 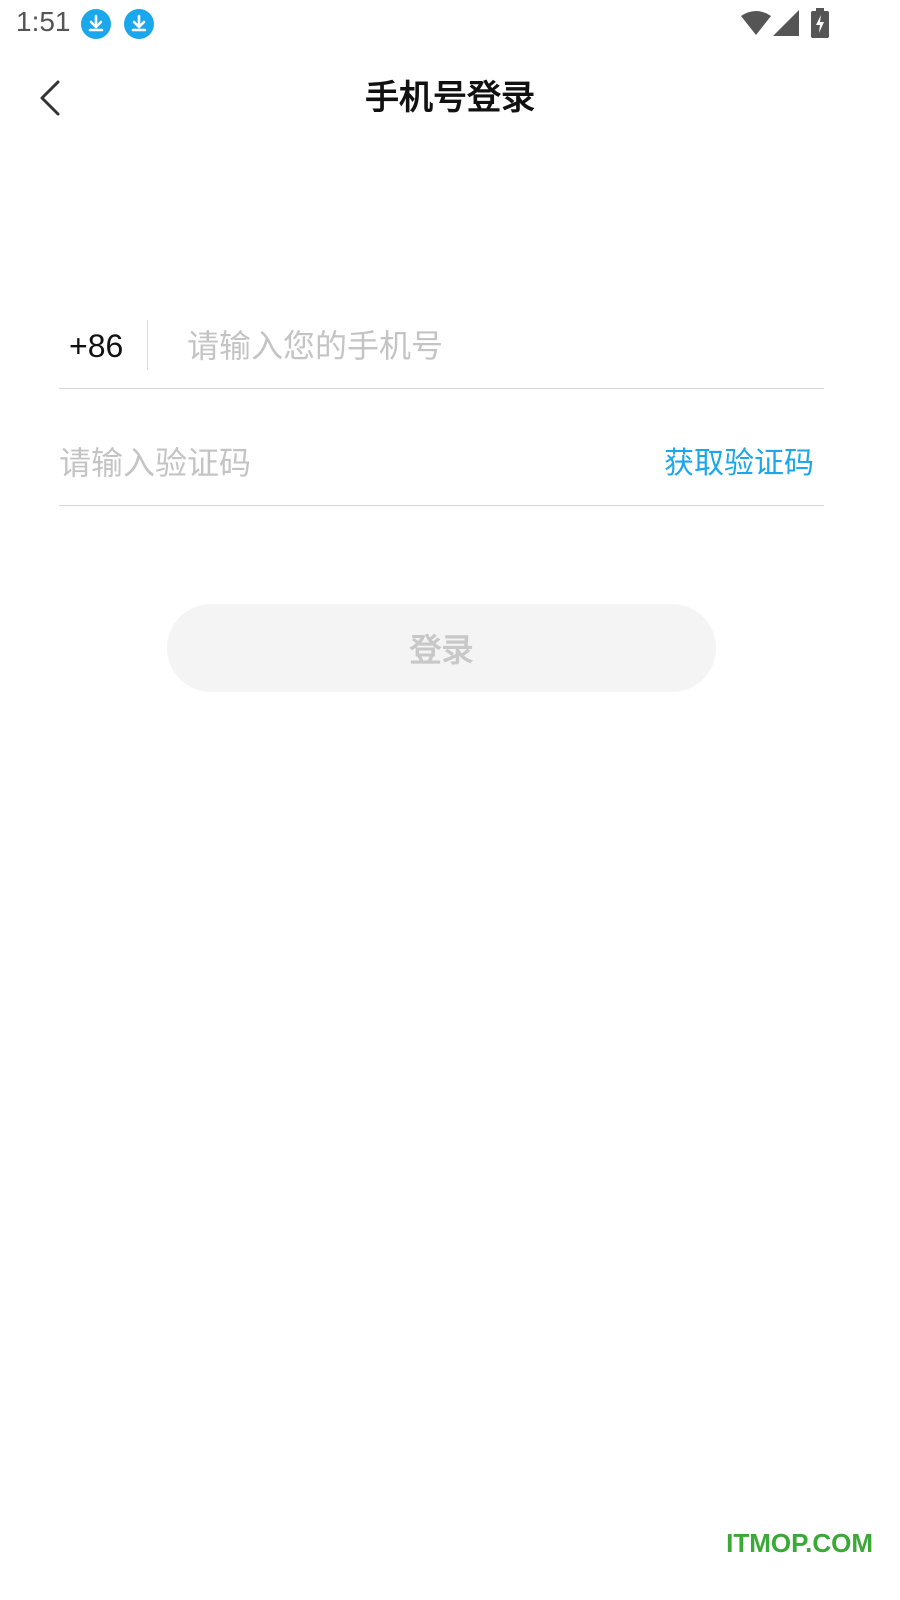 I want to click on nav-bar: 手机号登录, so click(x=450, y=98).